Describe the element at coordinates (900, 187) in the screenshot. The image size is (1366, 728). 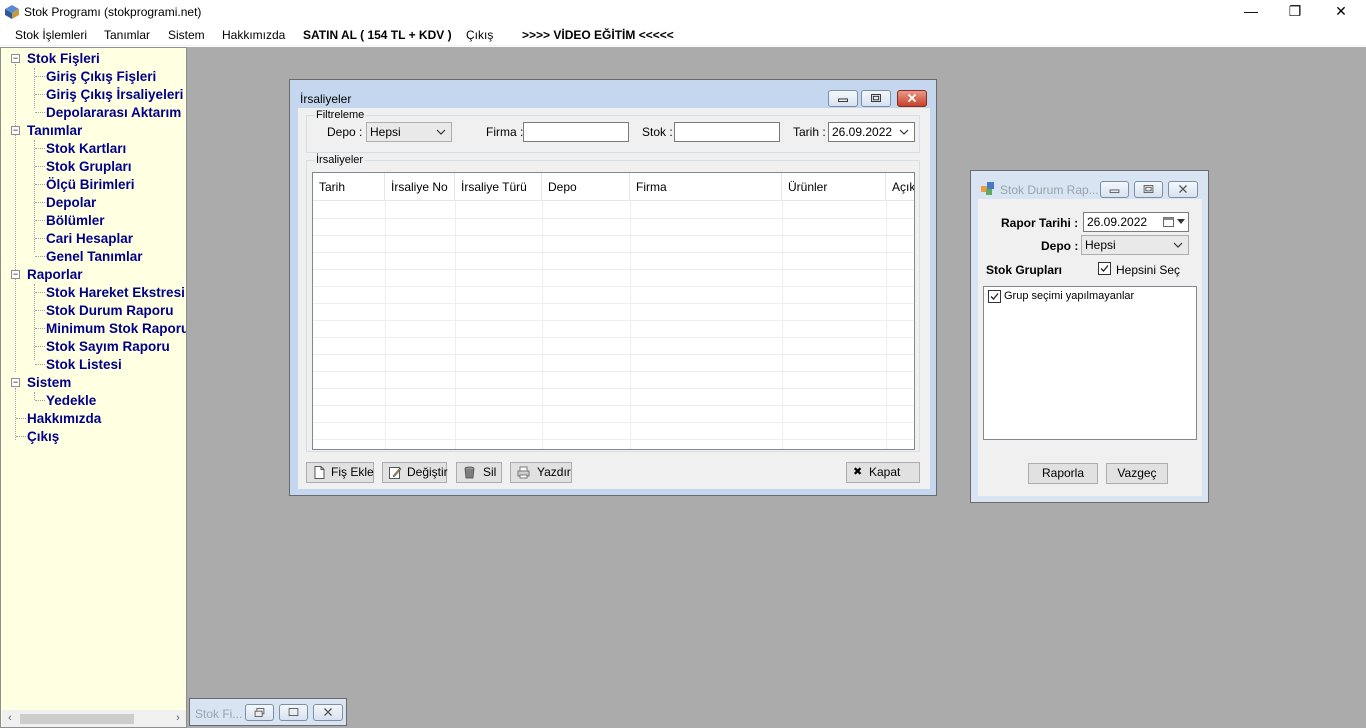
I see `column-header-aciklama: Açıkl` at that location.